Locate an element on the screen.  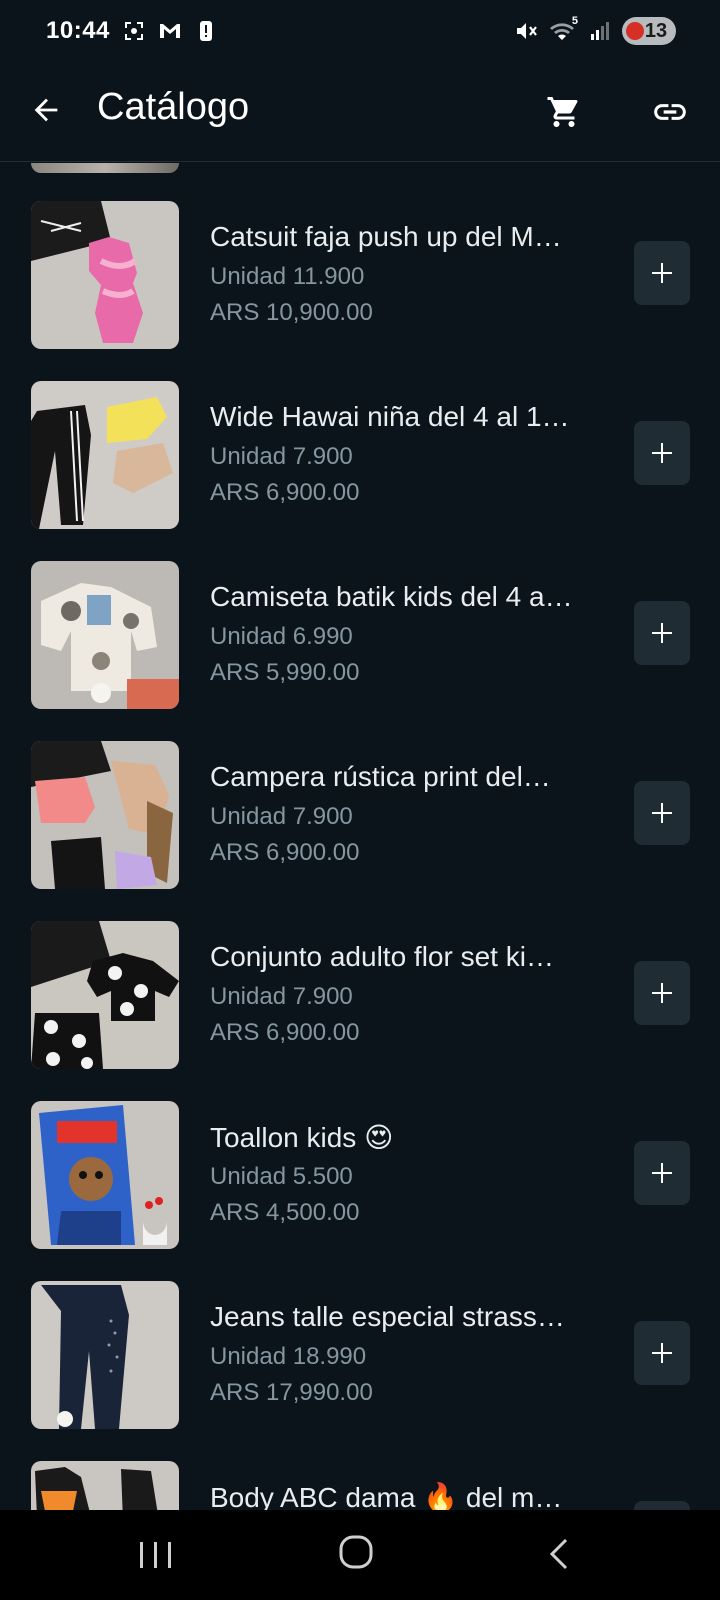
link-icon is located at coordinates (670, 112).